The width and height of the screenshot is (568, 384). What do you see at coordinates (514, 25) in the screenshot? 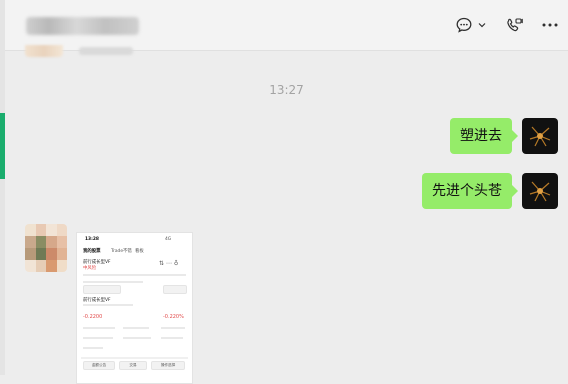
I see `video-call-icon` at bounding box center [514, 25].